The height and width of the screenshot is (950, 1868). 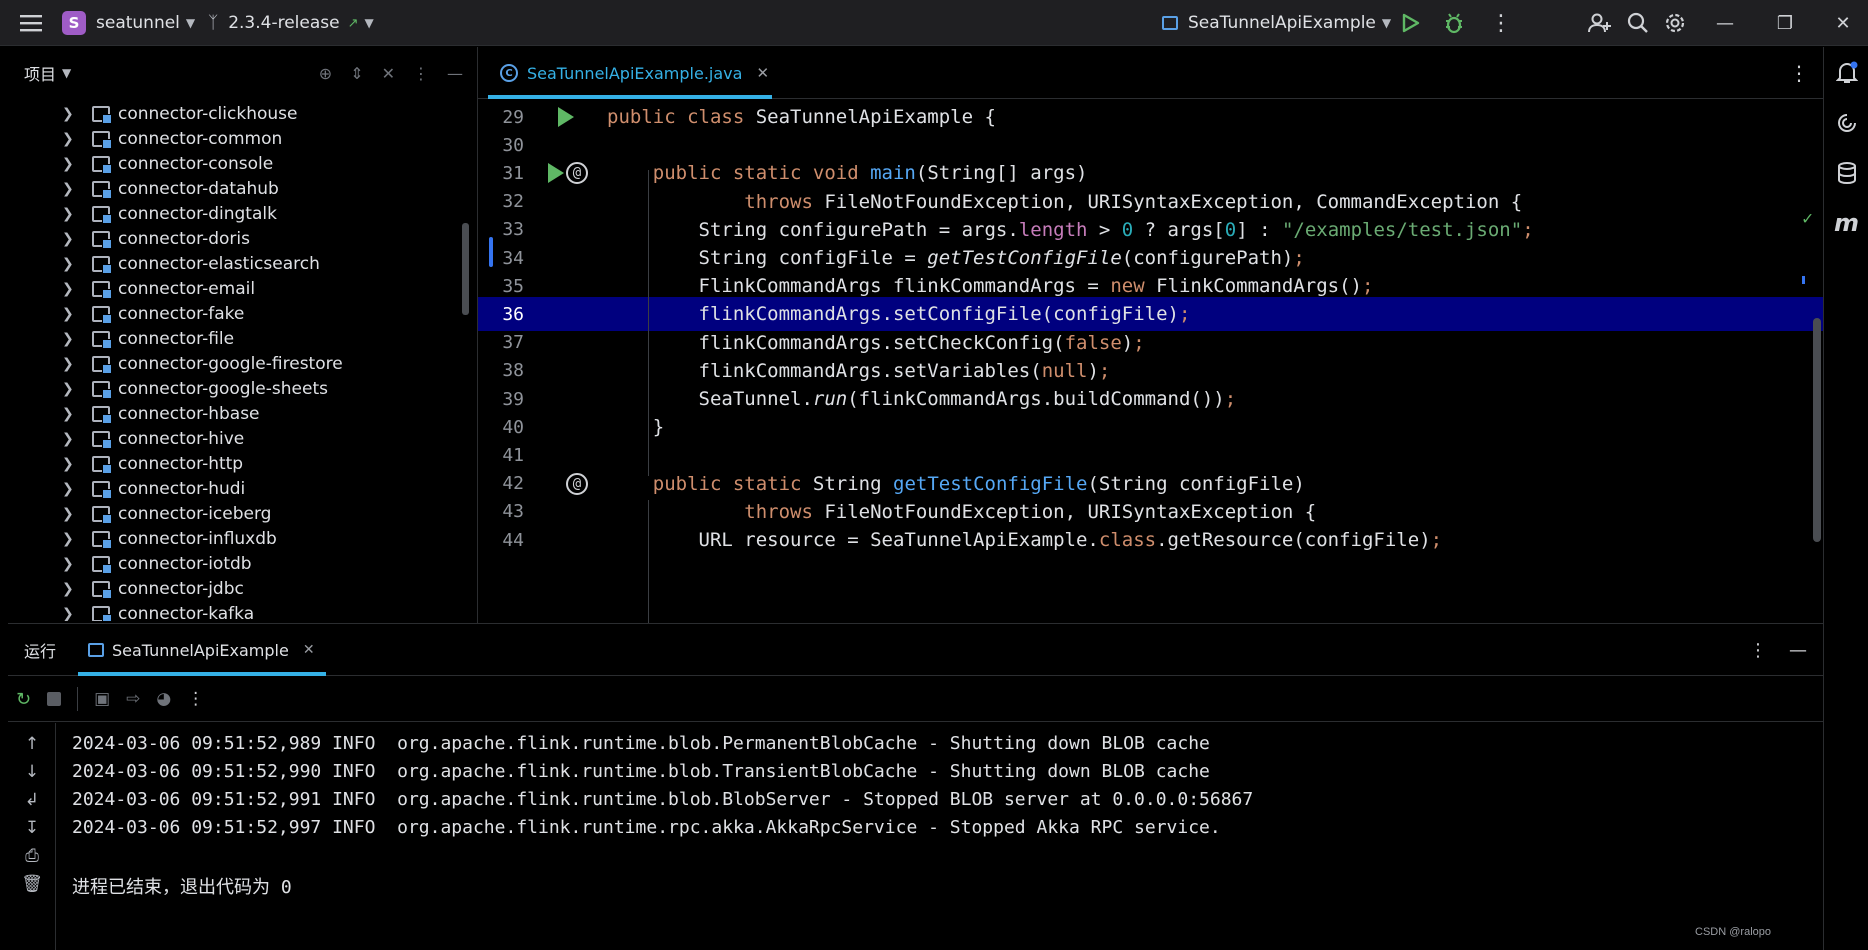 I want to click on exit-icon: ⇨, so click(x=133, y=699).